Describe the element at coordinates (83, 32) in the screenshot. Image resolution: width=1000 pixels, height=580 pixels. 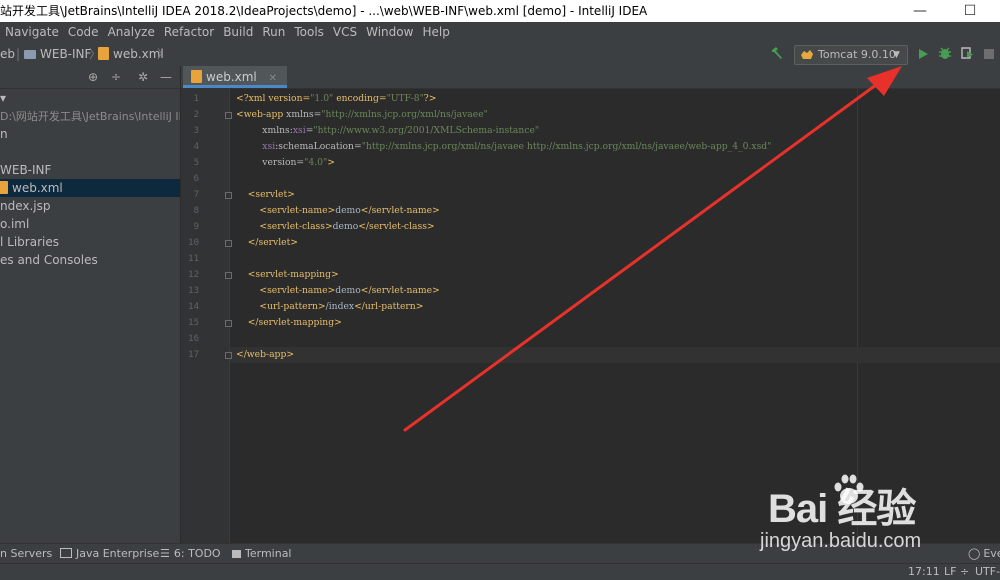
I see `menu-code: Code` at that location.